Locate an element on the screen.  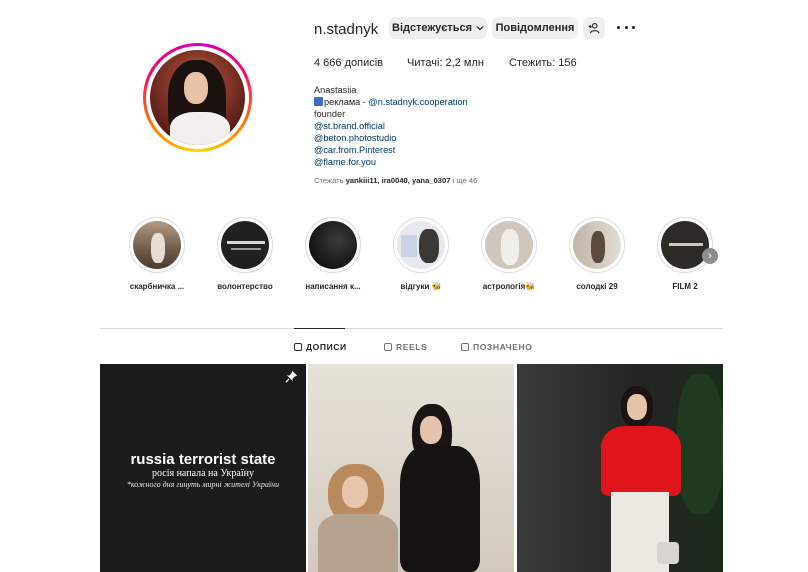
message-button: Повідомлення is located at coordinates (535, 28).